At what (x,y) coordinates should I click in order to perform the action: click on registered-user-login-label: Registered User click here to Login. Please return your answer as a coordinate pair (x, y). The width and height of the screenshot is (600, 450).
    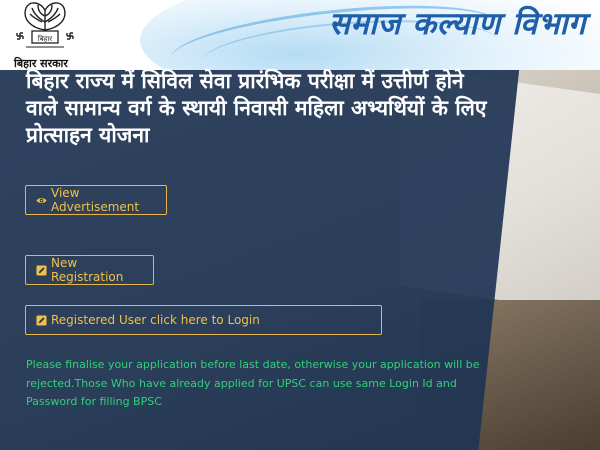
    Looking at the image, I should click on (155, 320).